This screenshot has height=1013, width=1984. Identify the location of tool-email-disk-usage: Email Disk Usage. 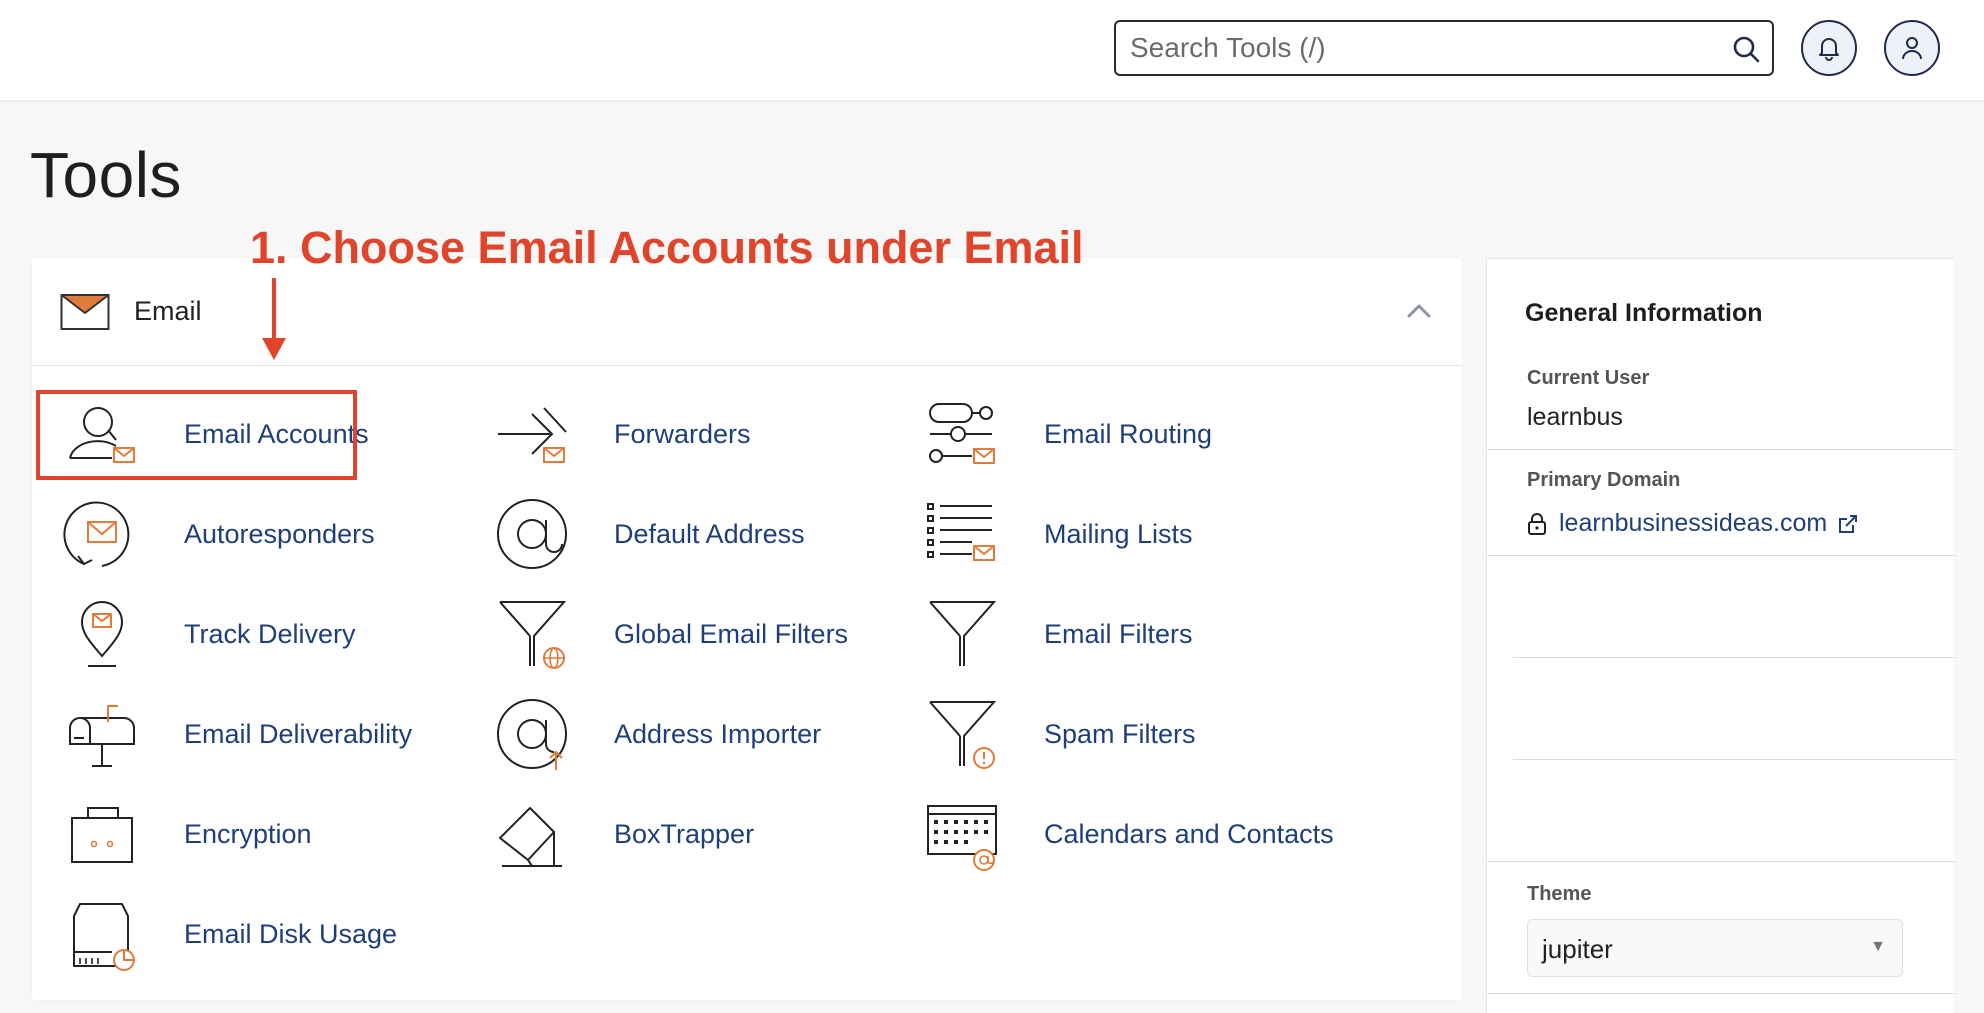
(229, 934).